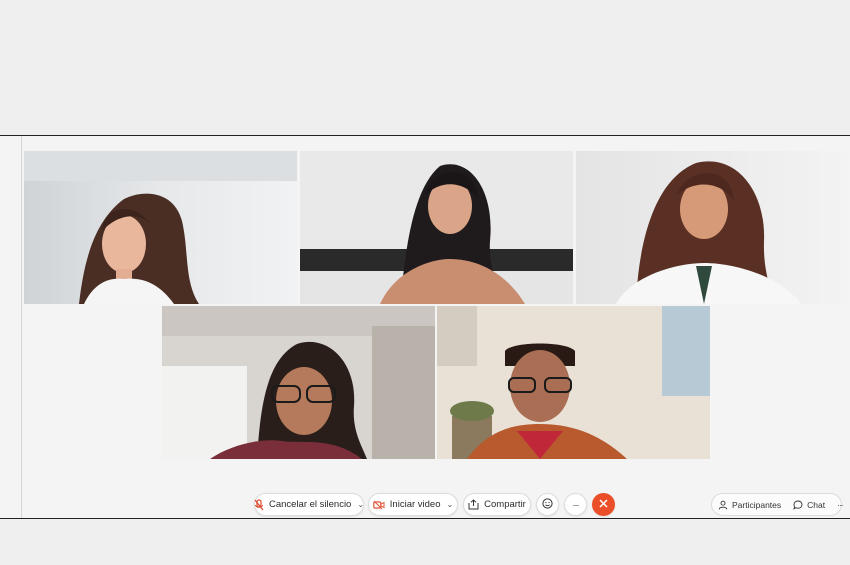 The width and height of the screenshot is (850, 565). I want to click on reactions-button, so click(547, 504).